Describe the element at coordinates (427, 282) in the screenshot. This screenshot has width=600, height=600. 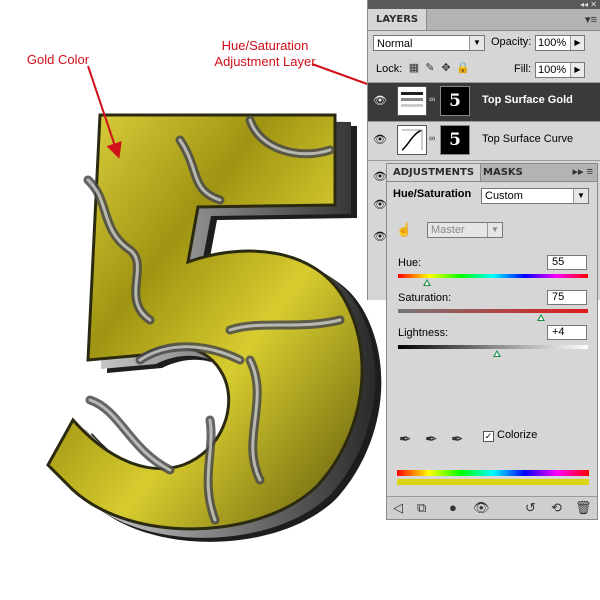
I see `hue-slider-thumb` at that location.